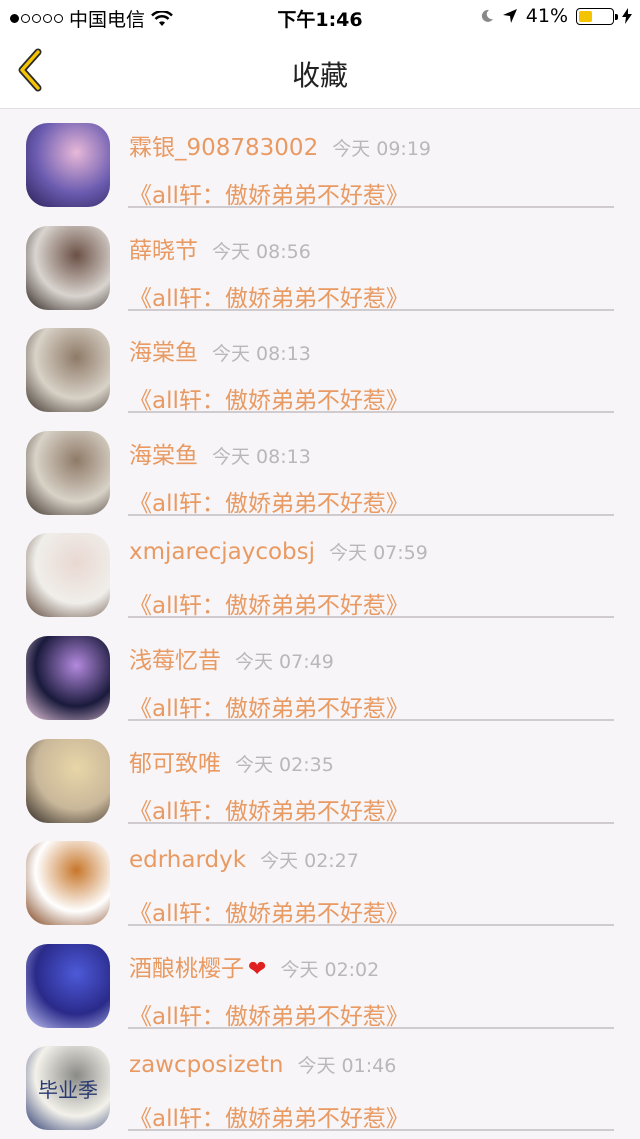  What do you see at coordinates (546, 16) in the screenshot?
I see `battery-percent: 41%` at bounding box center [546, 16].